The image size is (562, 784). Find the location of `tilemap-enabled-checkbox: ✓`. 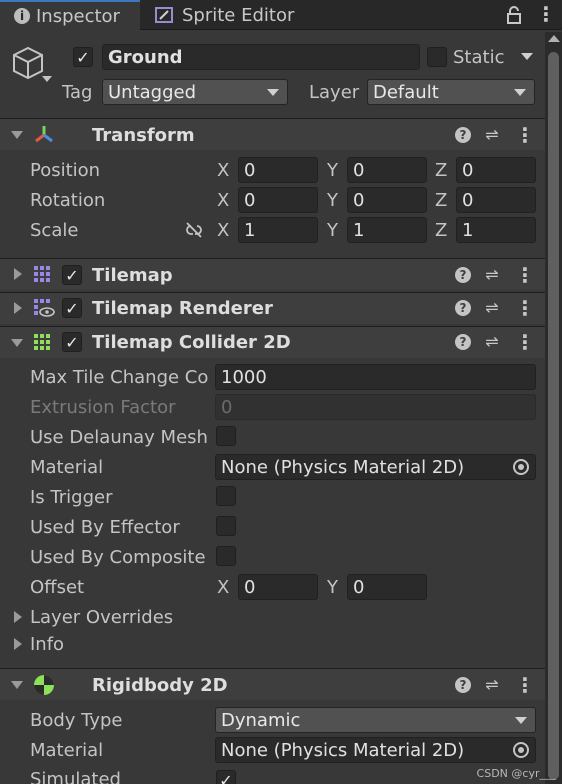

tilemap-enabled-checkbox: ✓ is located at coordinates (72, 275).